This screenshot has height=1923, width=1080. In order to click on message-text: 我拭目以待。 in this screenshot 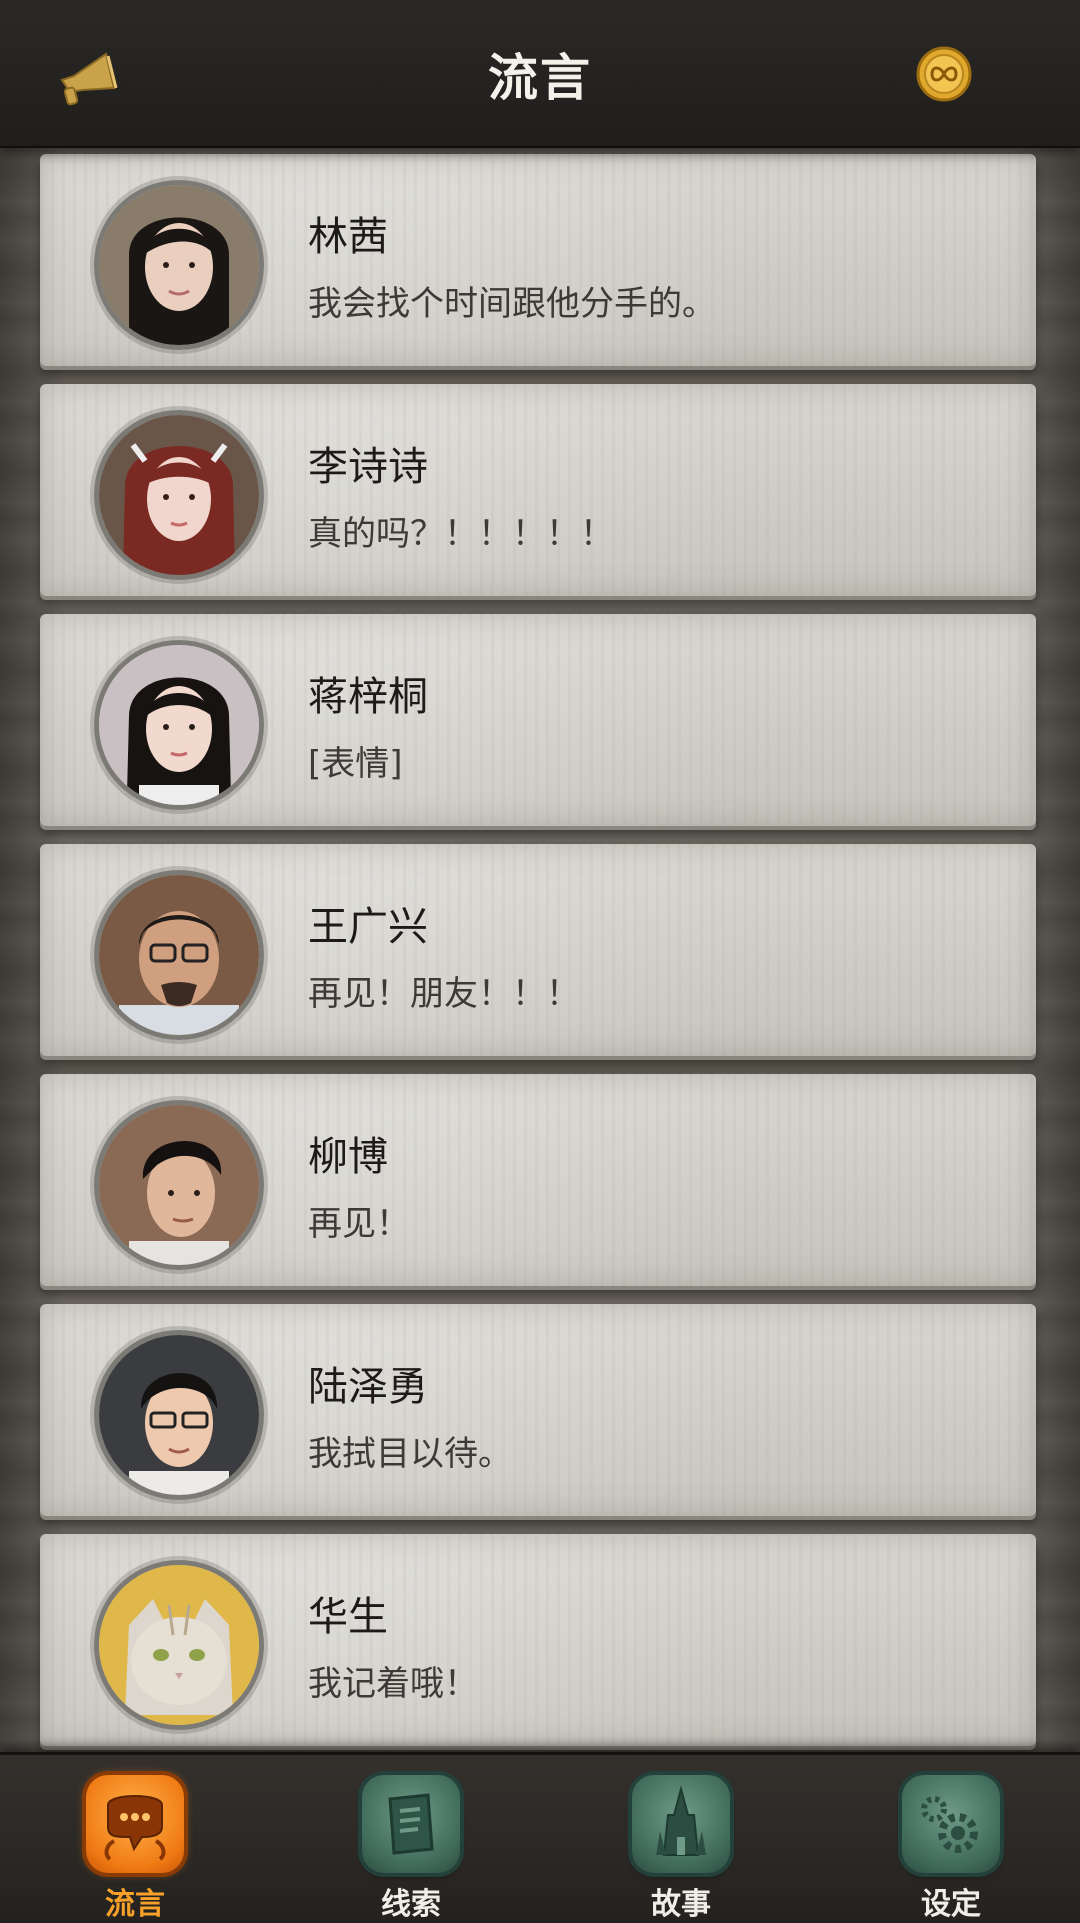, I will do `click(410, 1454)`.